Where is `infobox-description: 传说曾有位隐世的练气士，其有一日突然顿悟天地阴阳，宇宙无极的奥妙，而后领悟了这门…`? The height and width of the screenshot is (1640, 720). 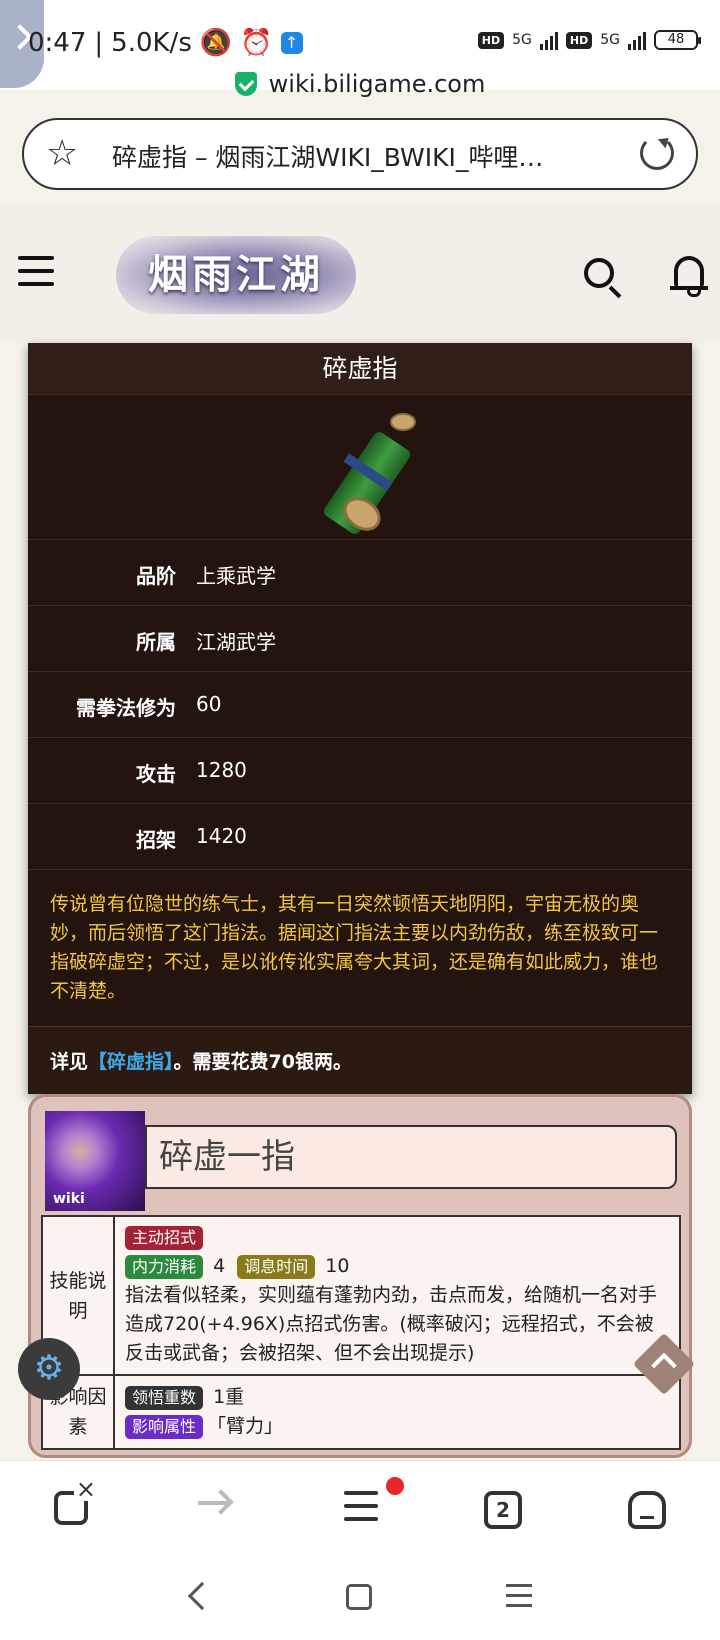
infobox-description: 传说曾有位隐世的练气士，其有一日突然顿悟天地阴阳，宇宙无极的奥妙，而后领悟了这门… is located at coordinates (360, 947).